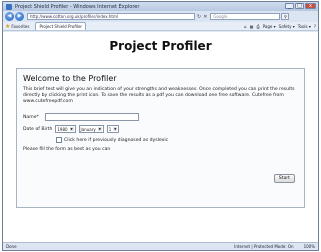  Describe the element at coordinates (38, 129) in the screenshot. I see `dob-label: Date of Birth` at that location.